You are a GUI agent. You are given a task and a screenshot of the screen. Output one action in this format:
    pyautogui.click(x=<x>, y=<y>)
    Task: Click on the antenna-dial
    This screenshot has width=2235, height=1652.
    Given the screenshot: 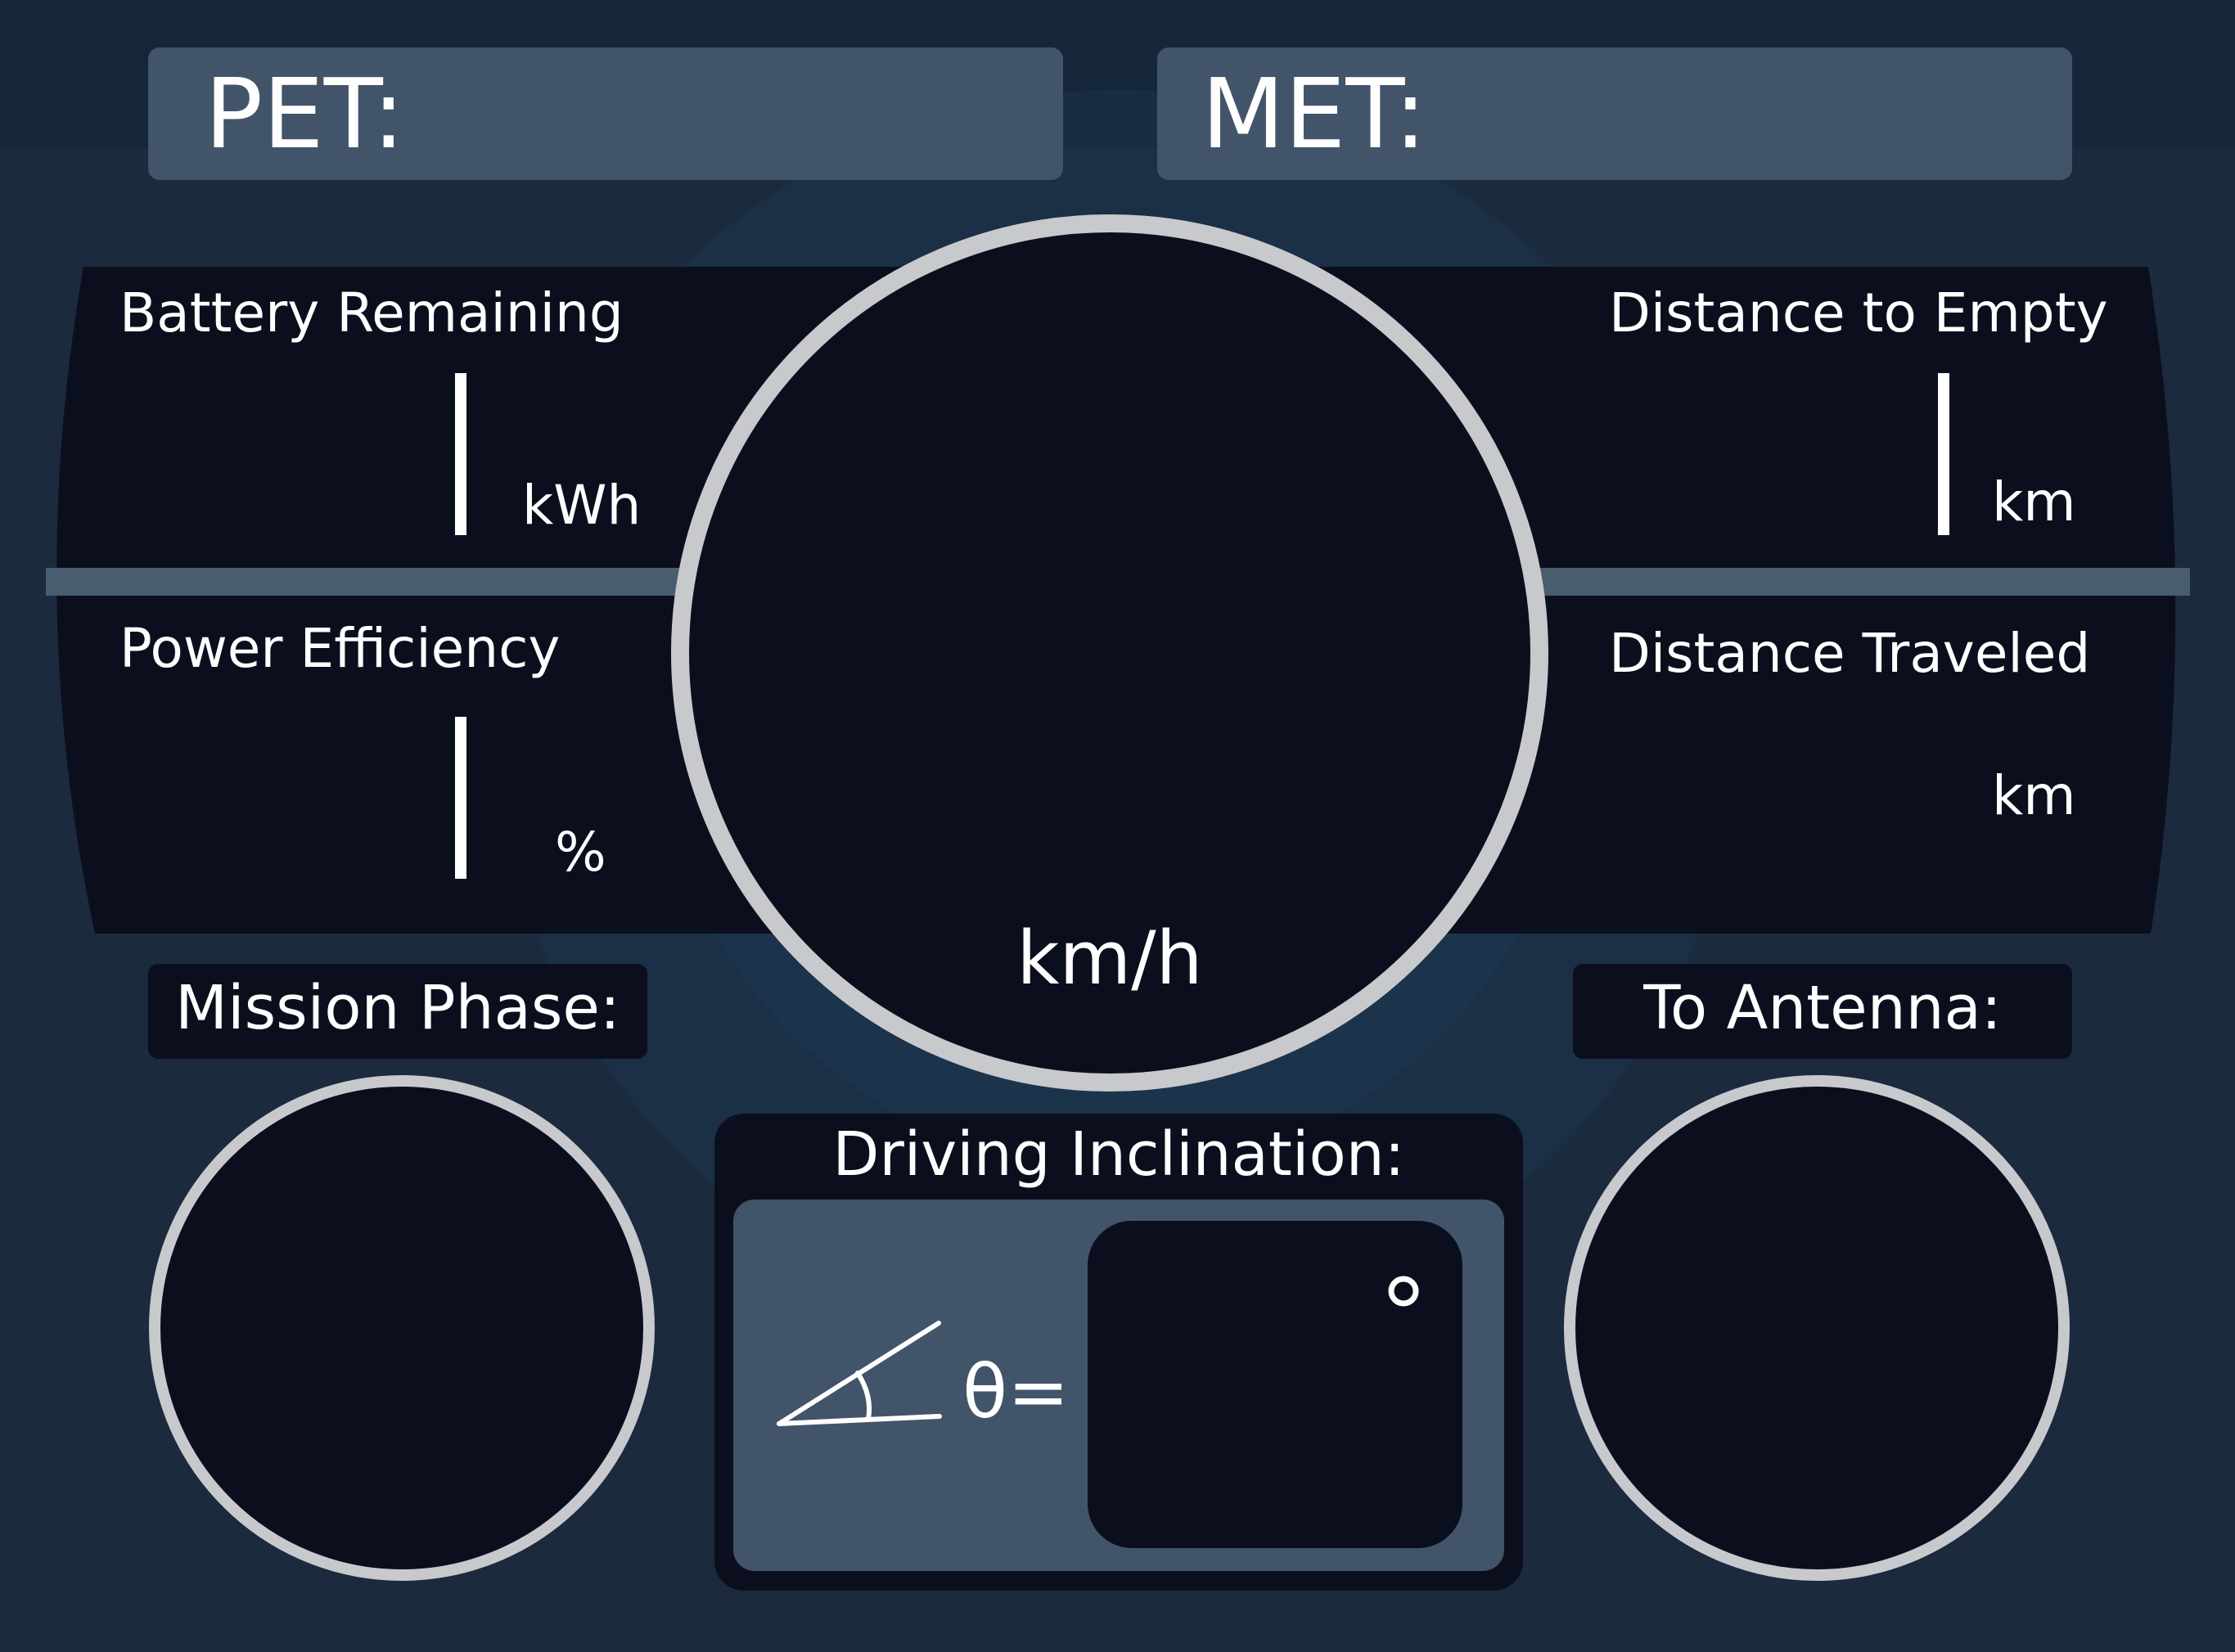 What is the action you would take?
    pyautogui.click(x=1817, y=1328)
    